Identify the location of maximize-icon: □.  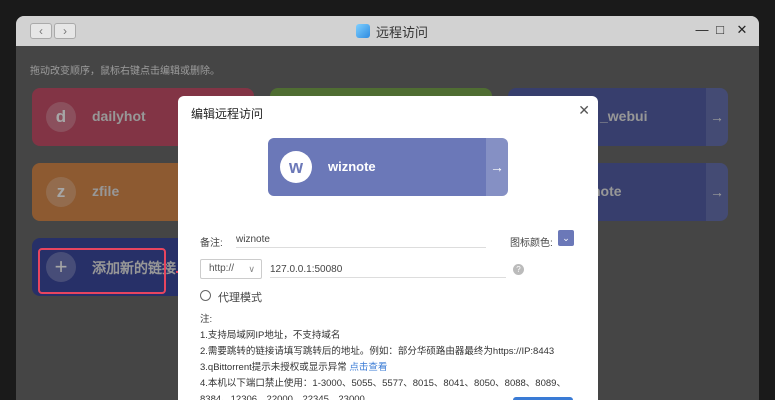
(720, 29).